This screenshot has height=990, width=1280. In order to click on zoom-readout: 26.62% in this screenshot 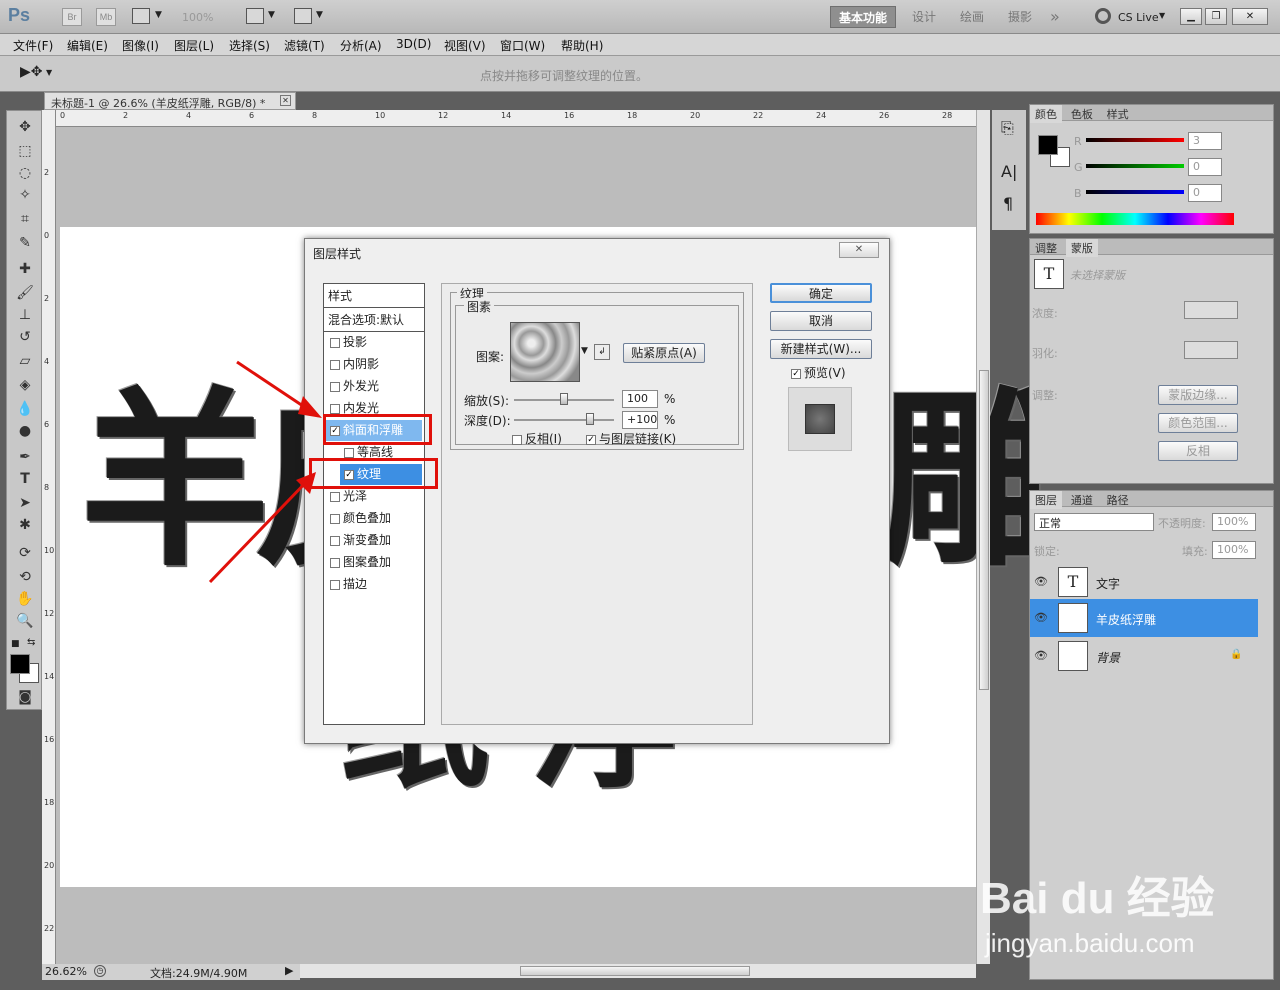, I will do `click(66, 971)`.